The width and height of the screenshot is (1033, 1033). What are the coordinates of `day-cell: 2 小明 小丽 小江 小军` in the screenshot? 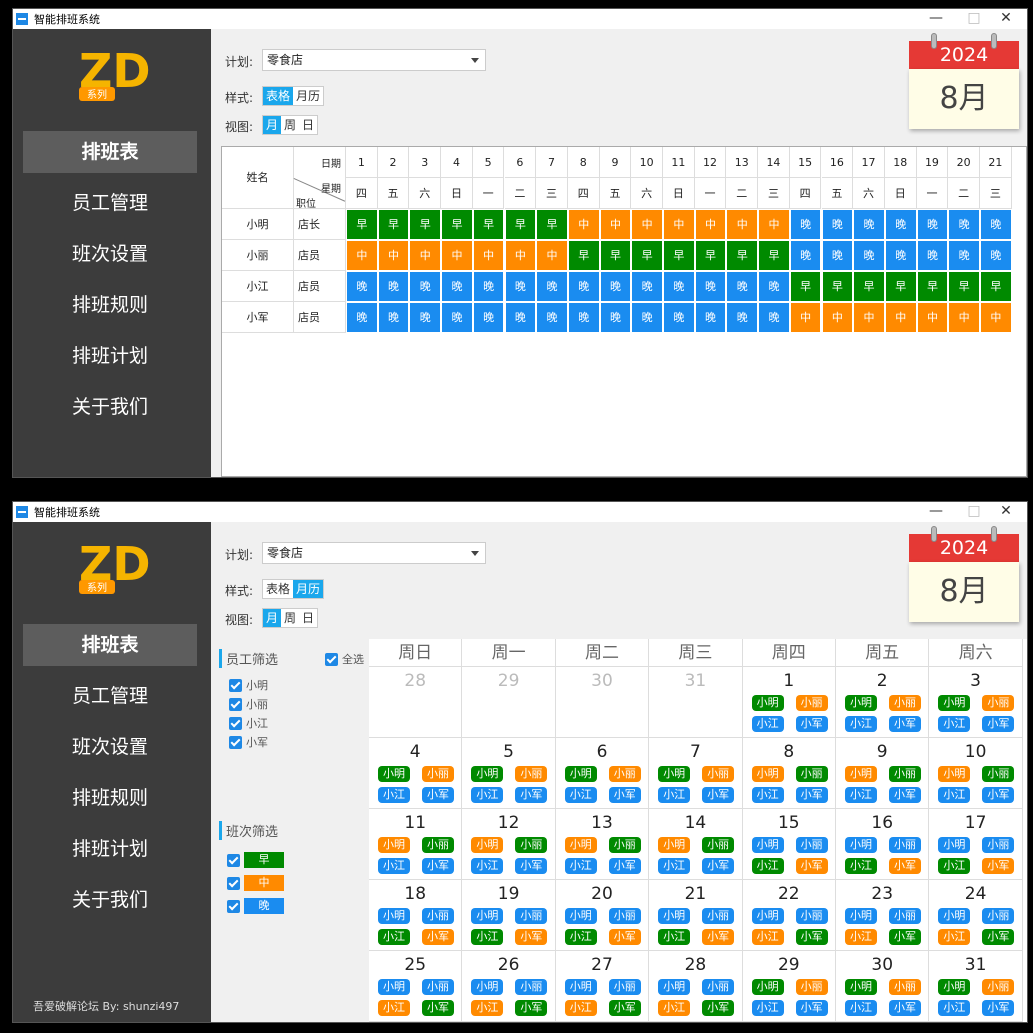 It's located at (883, 702).